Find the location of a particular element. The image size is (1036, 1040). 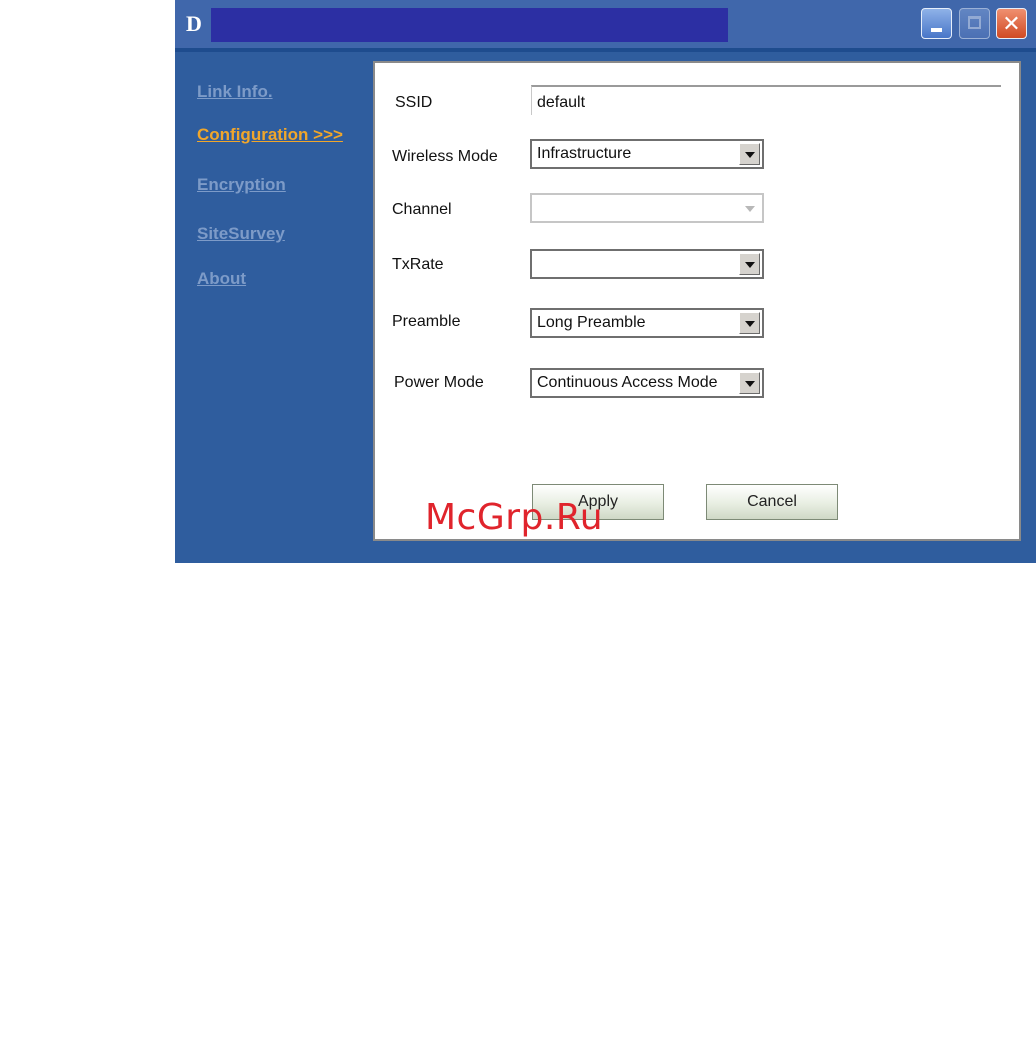

minimize-button is located at coordinates (936, 23).